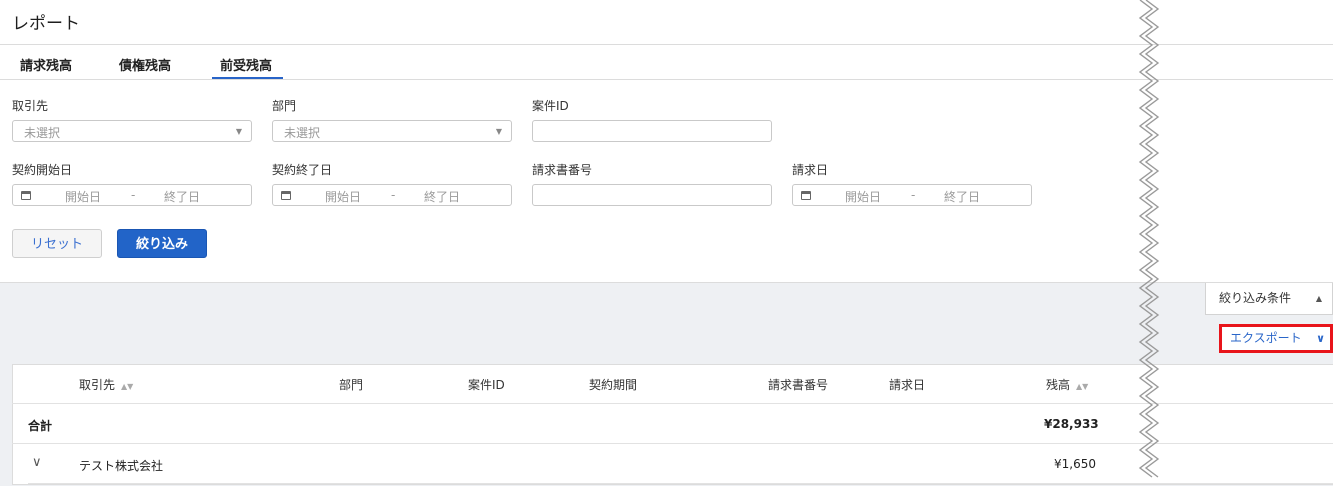 The image size is (1333, 486). What do you see at coordinates (246, 64) in the screenshot?
I see `tab-advance-balance: 前受残高` at bounding box center [246, 64].